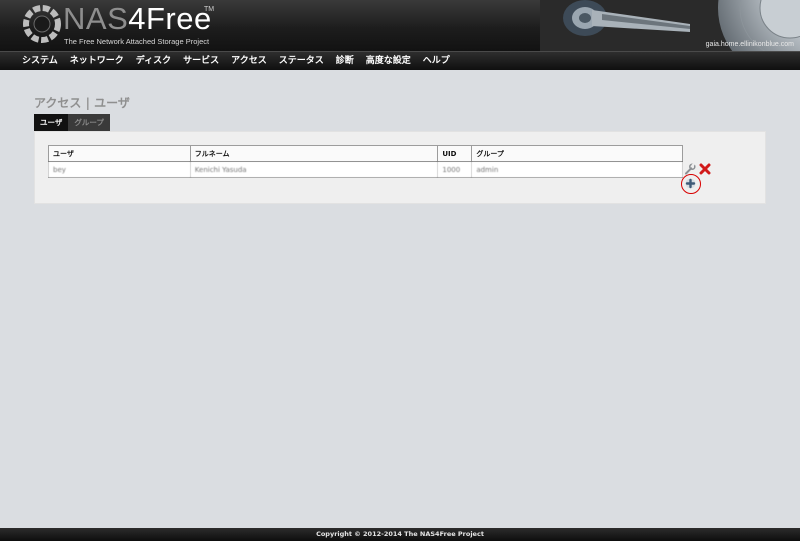 The image size is (800, 541). I want to click on menu-network: ネットワーク, so click(97, 61).